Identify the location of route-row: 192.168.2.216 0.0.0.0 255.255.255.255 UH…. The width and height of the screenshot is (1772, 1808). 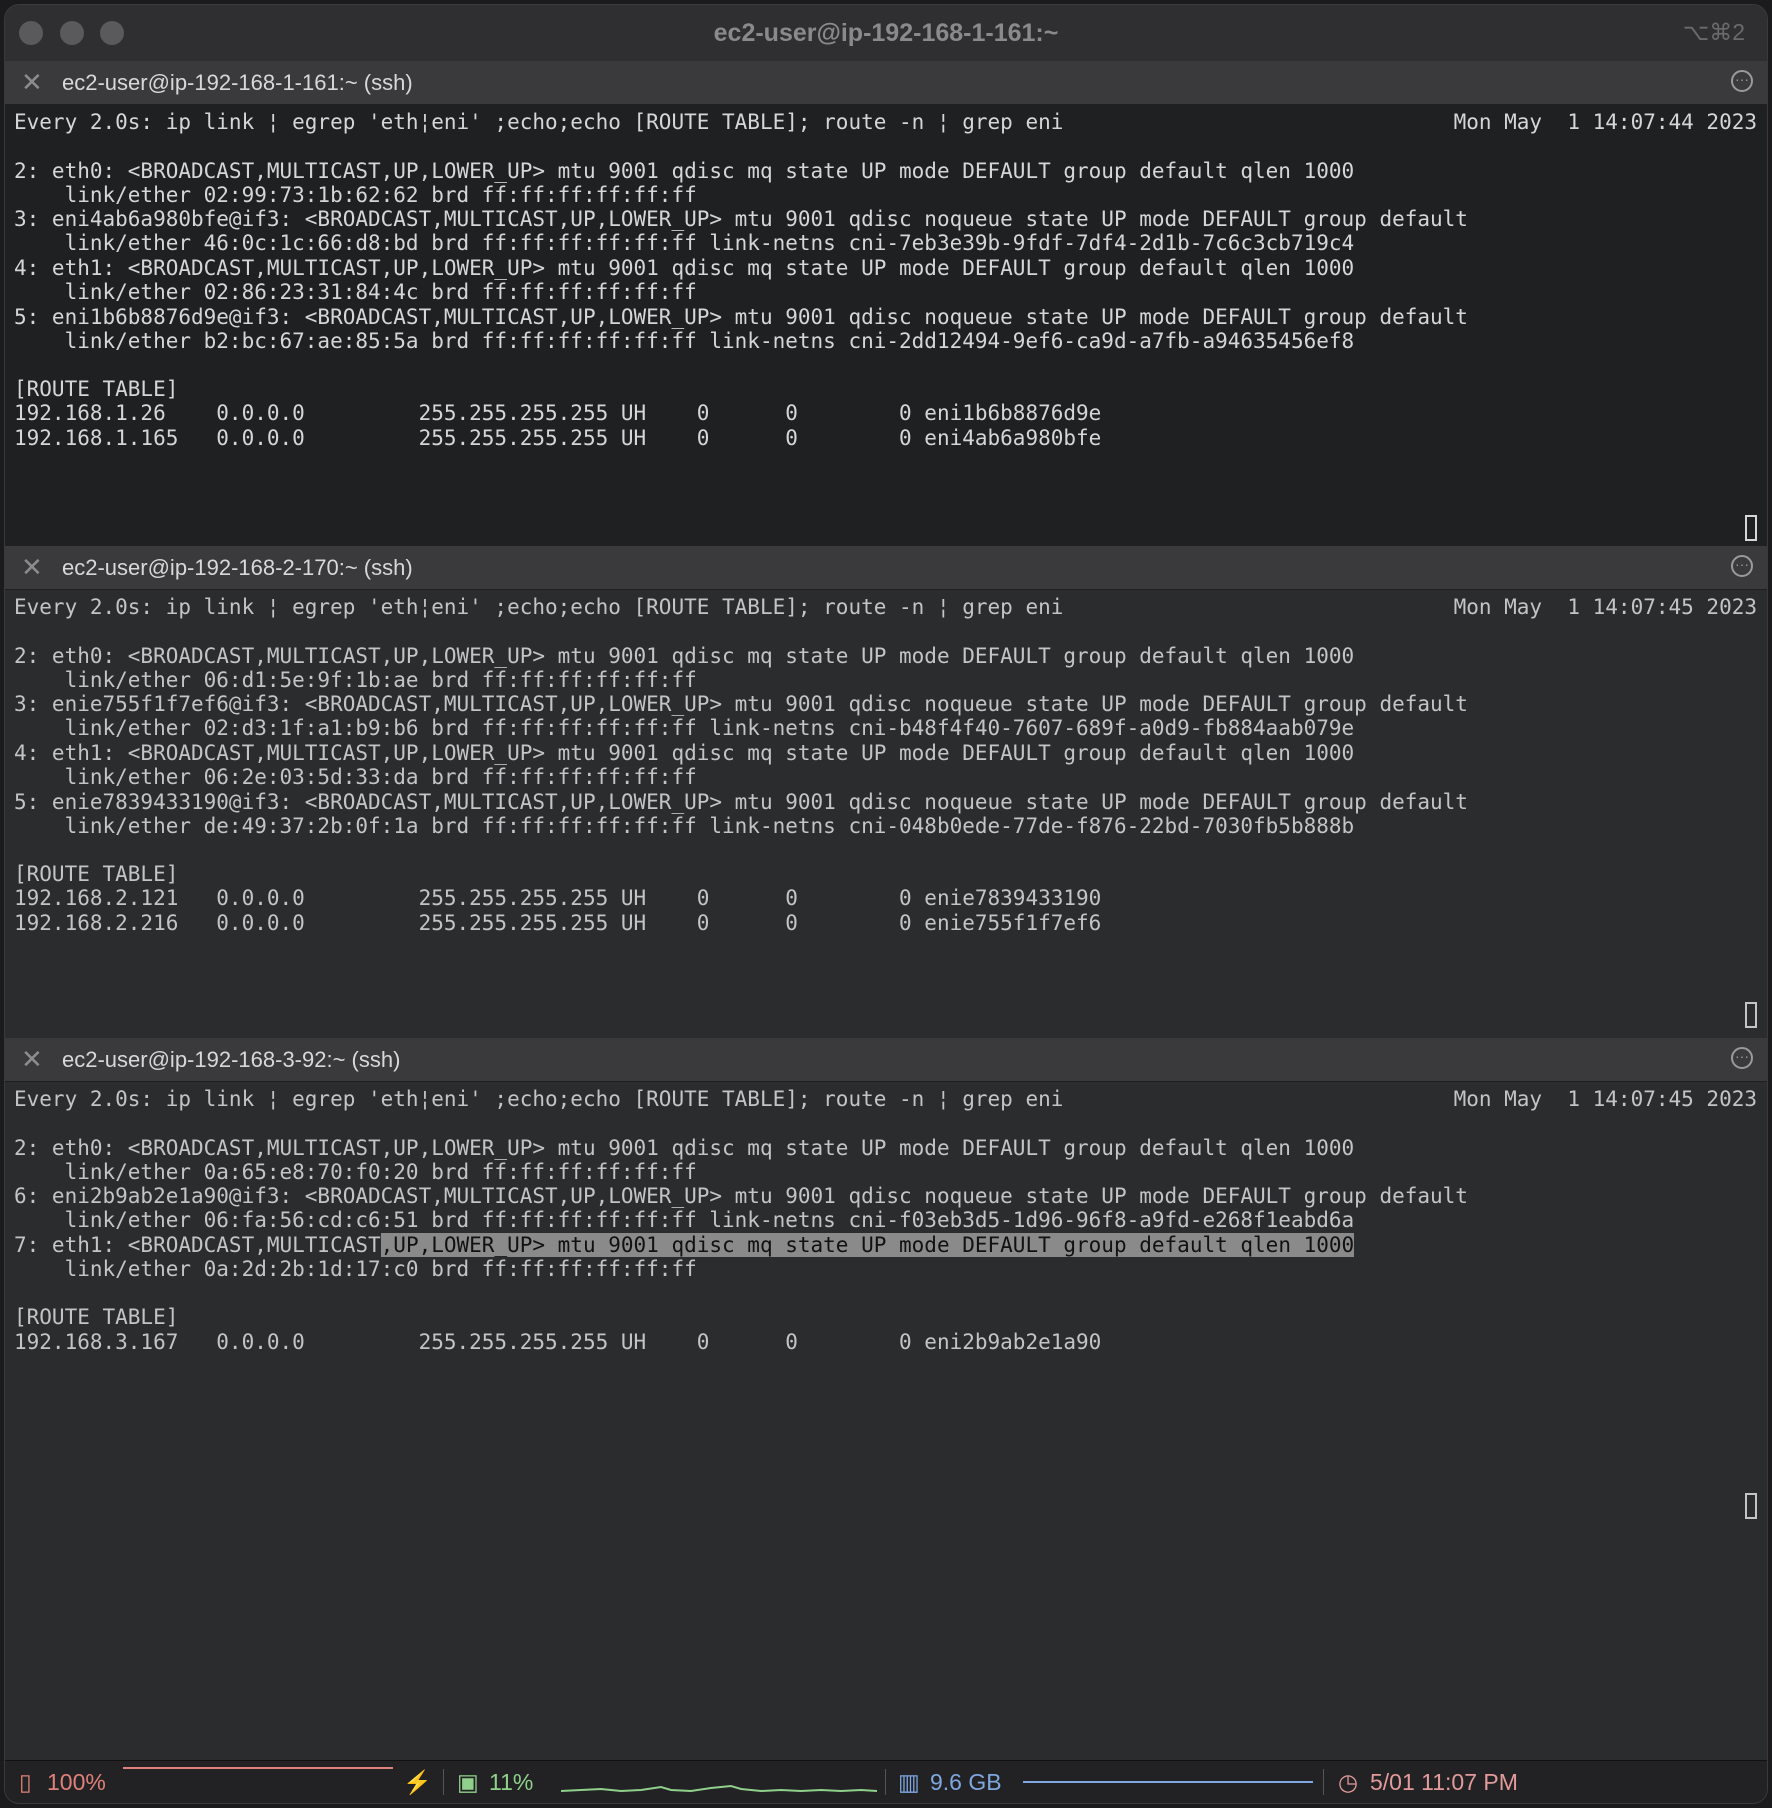
(558, 923).